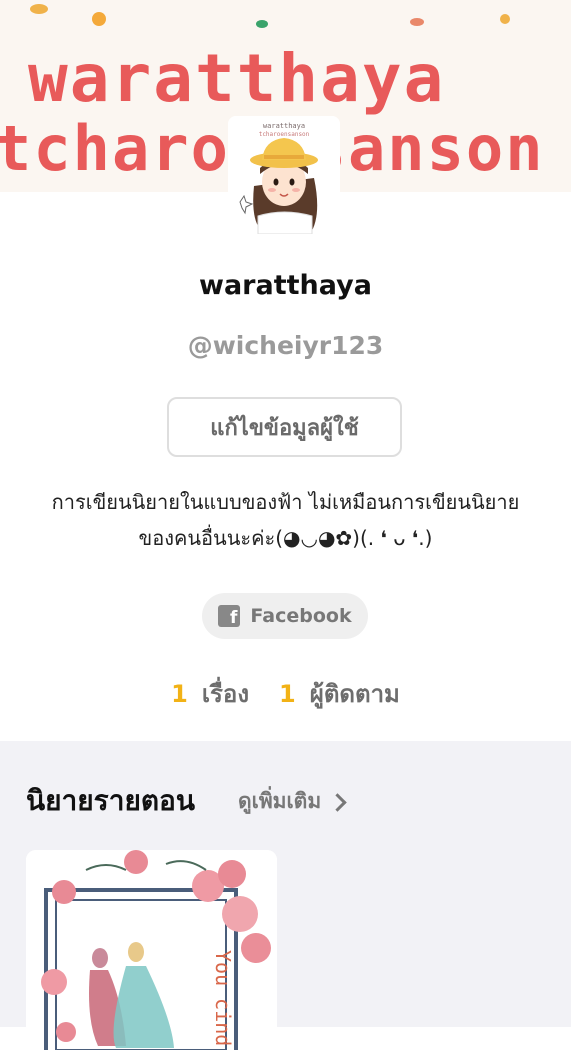  Describe the element at coordinates (280, 801) in the screenshot. I see `see-more-label: ดูเพิ่มเติม` at that location.